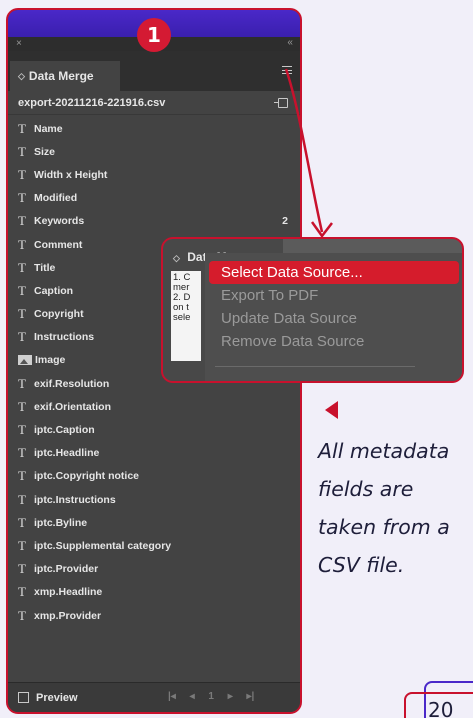  Describe the element at coordinates (176, 258) in the screenshot. I see `popup-tab-arrows-icon: ◇` at that location.